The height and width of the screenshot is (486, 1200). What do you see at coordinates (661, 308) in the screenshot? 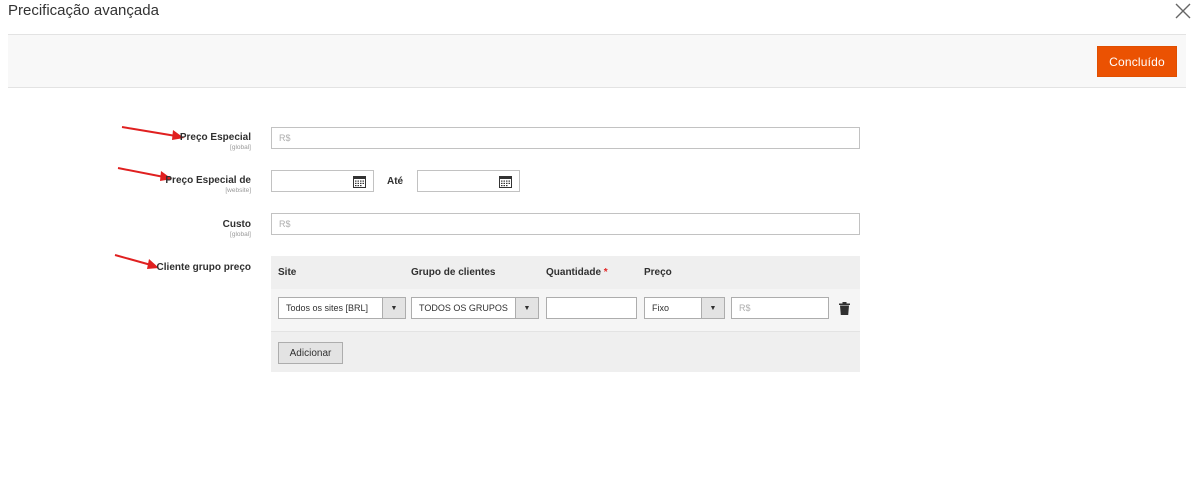
I see `price-type-select-value: Fixo` at bounding box center [661, 308].